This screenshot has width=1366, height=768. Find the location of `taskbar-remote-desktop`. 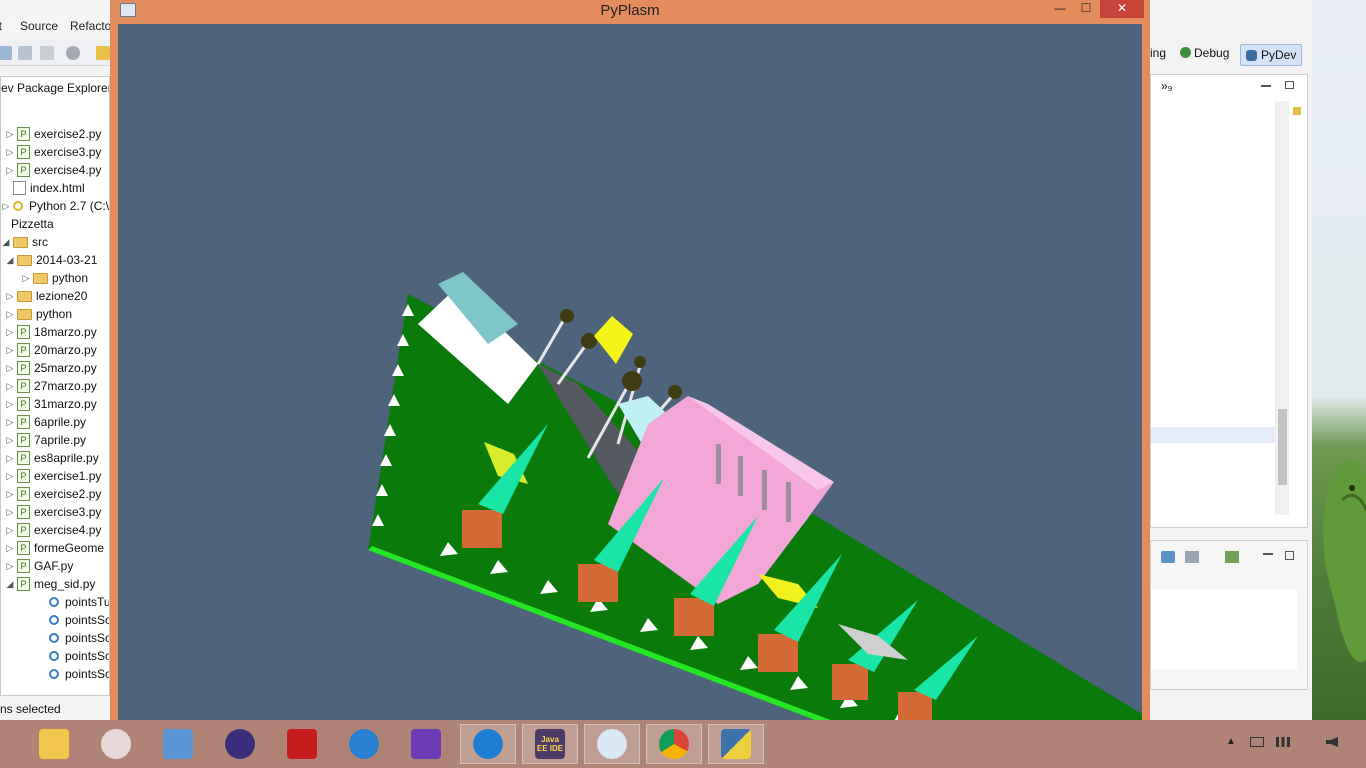

taskbar-remote-desktop is located at coordinates (178, 744).